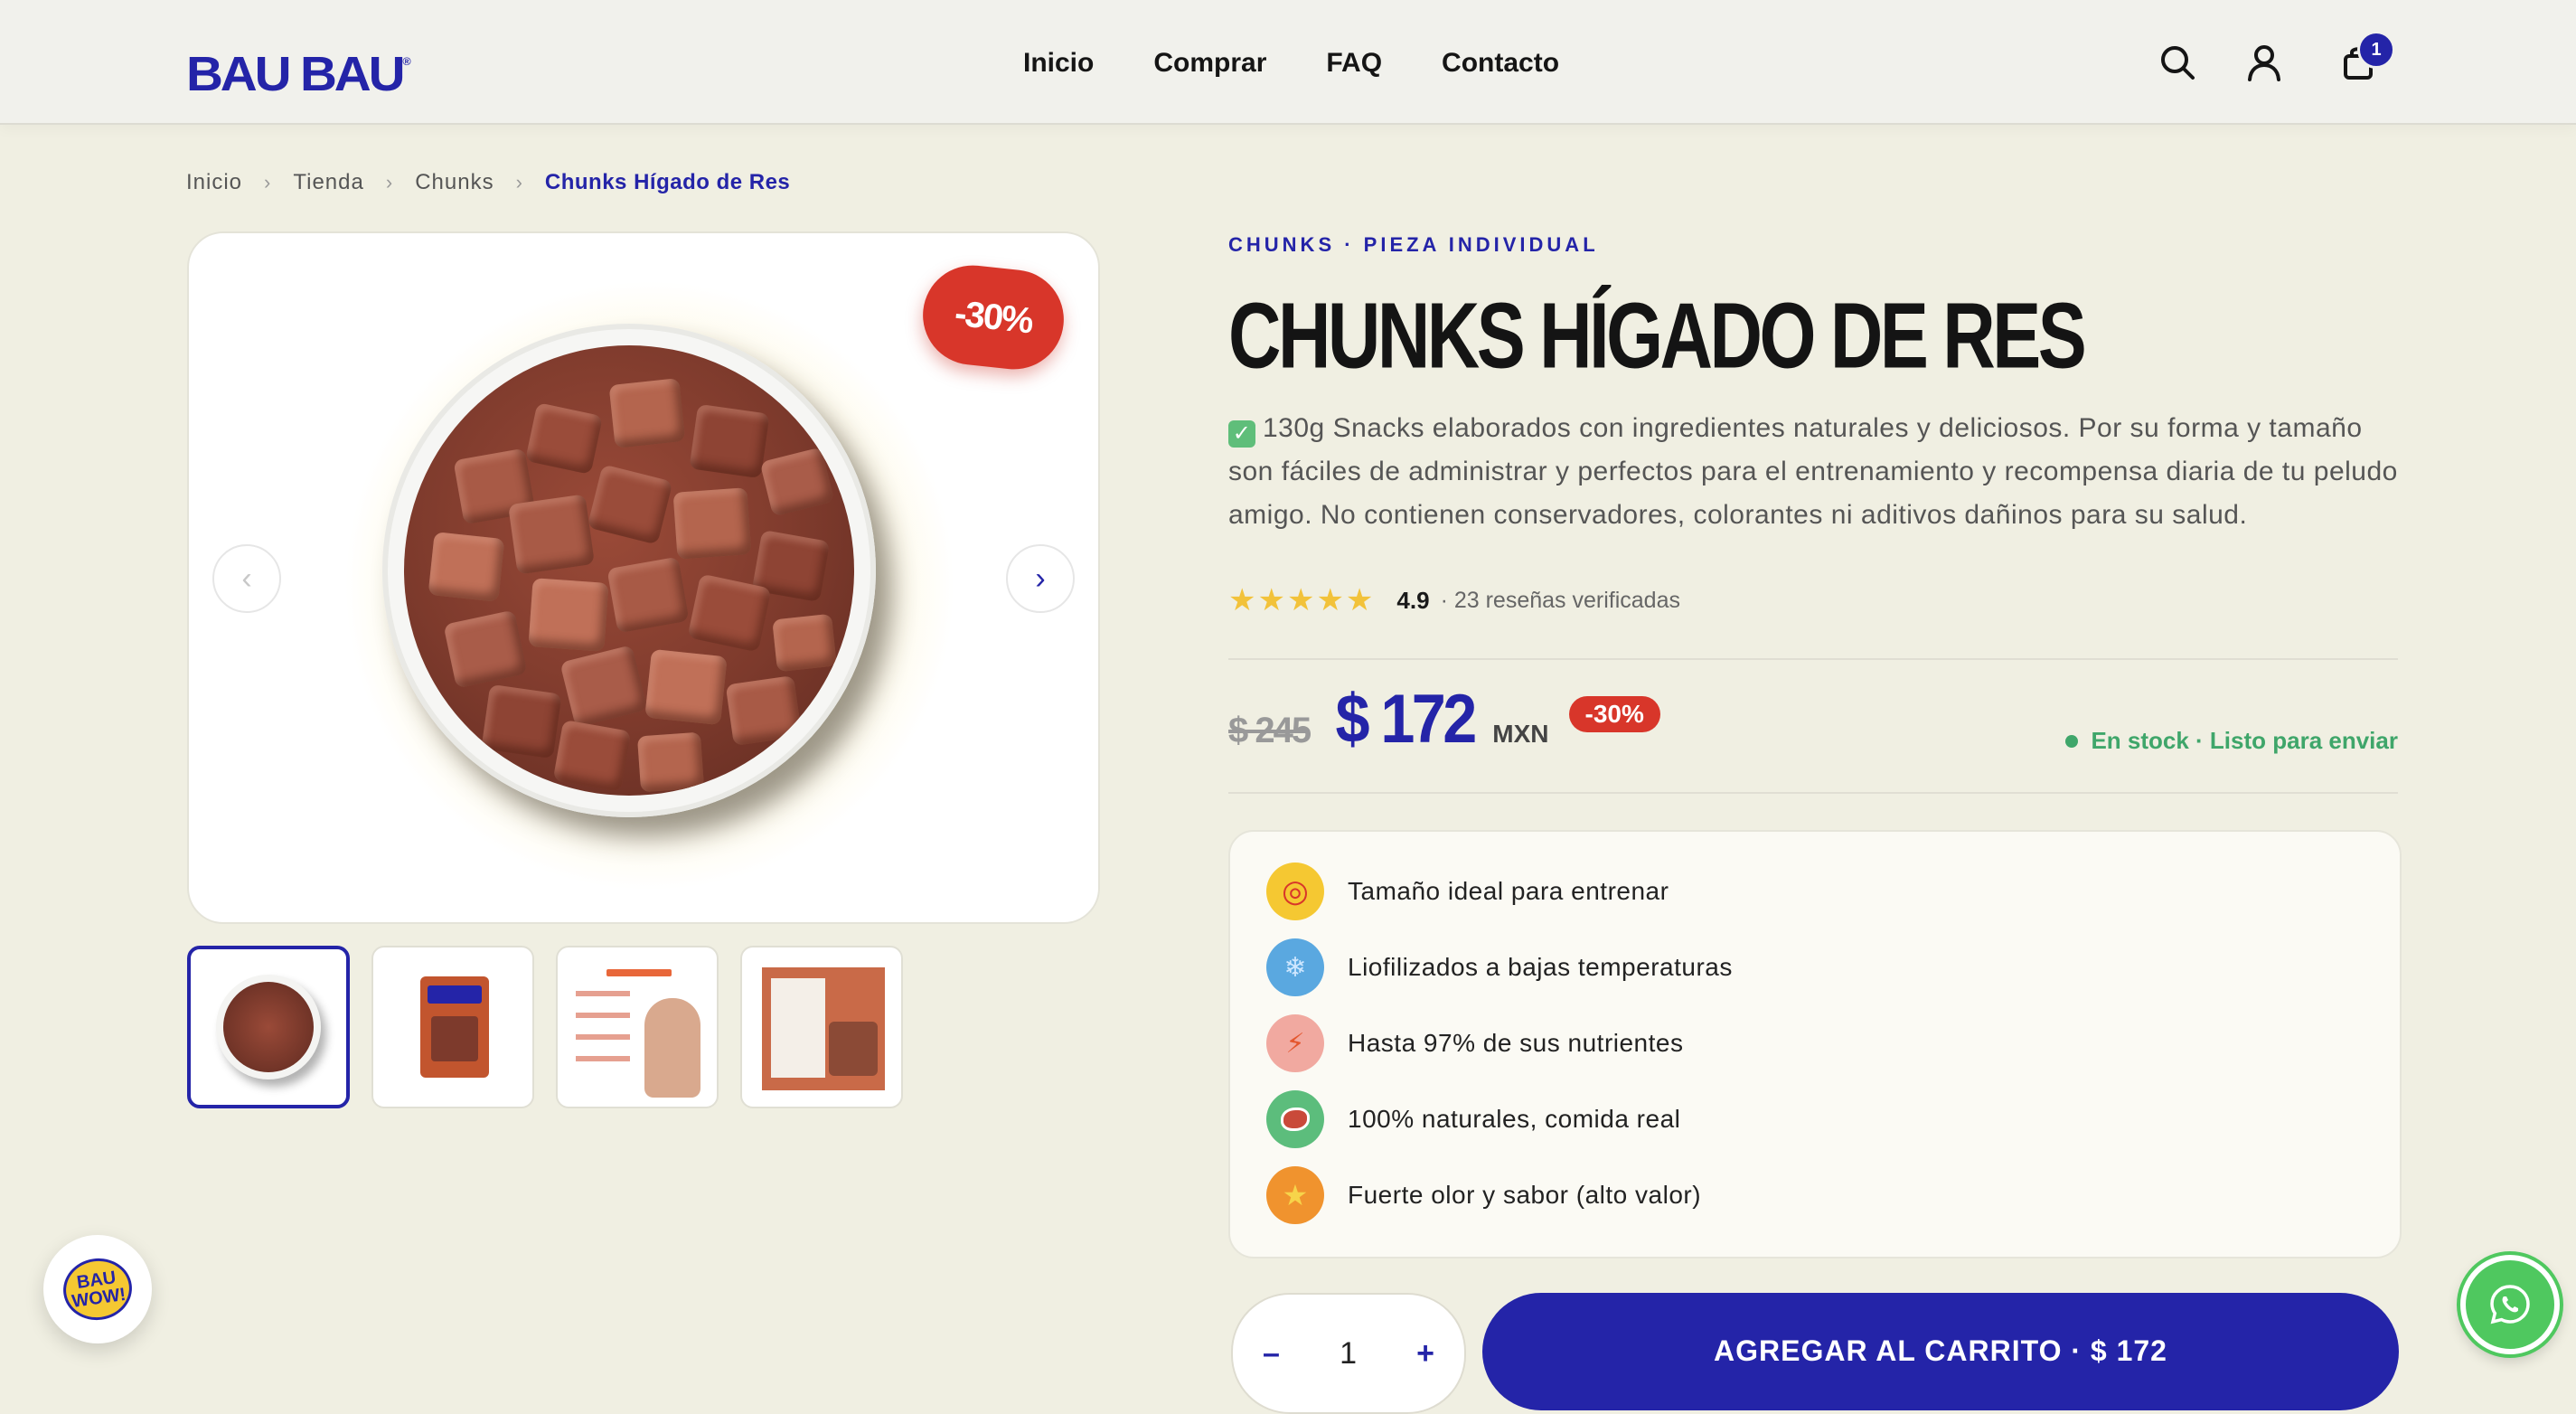 The width and height of the screenshot is (2576, 1414). I want to click on feature-label: Hasta 97% de sus nutrientes, so click(1516, 1043).